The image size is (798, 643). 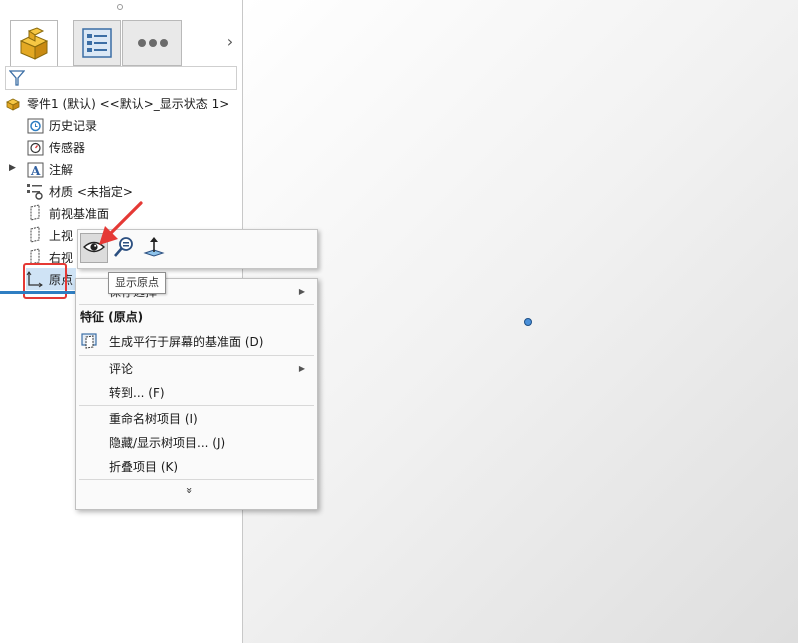 I want to click on expand-menu-icon: », so click(x=189, y=490).